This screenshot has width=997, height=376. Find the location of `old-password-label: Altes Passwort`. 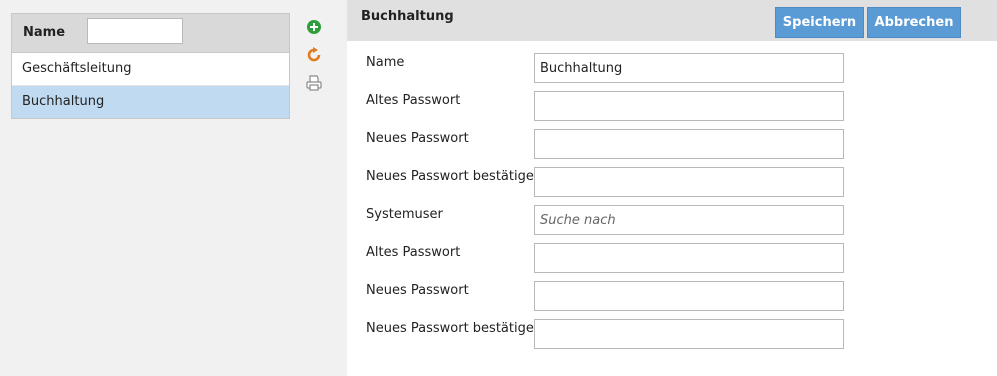

old-password-label: Altes Passwort is located at coordinates (413, 100).